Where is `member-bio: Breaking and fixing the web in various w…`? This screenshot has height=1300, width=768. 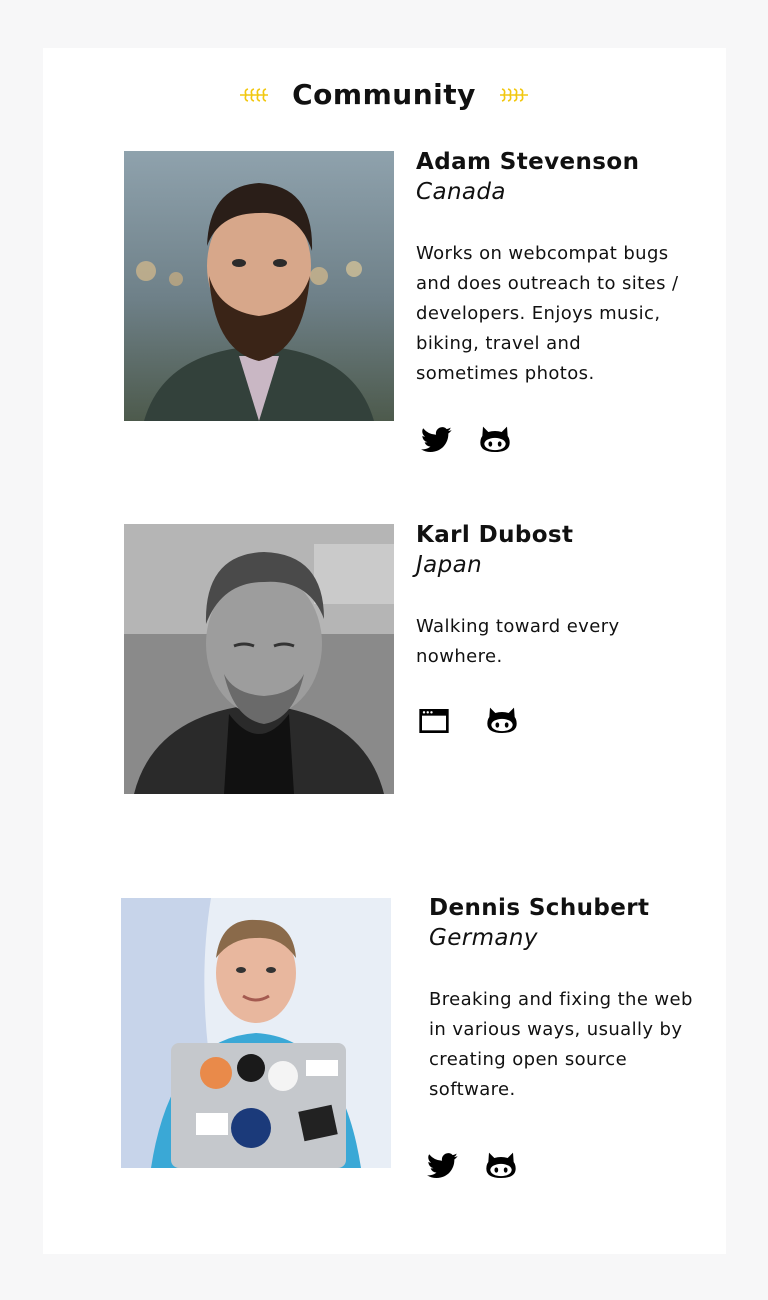 member-bio: Breaking and fixing the web in various w… is located at coordinates (561, 1044).